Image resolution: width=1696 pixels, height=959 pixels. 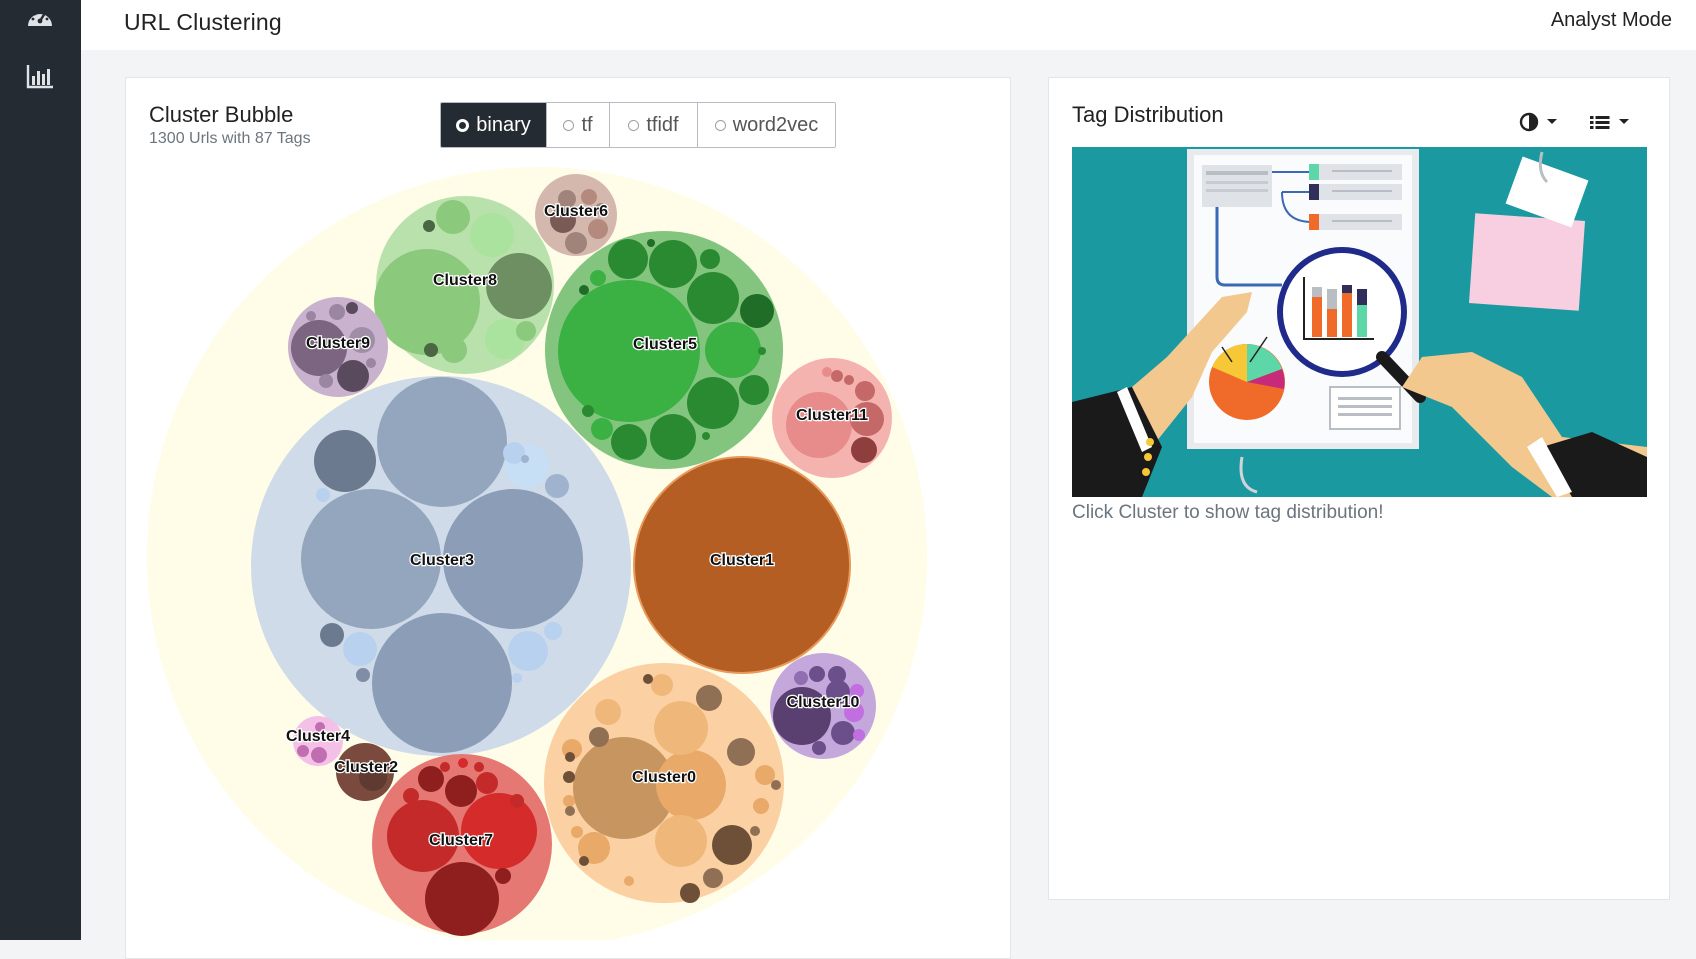 What do you see at coordinates (1359, 322) in the screenshot?
I see `tag-distribution-placeholder-illustration` at bounding box center [1359, 322].